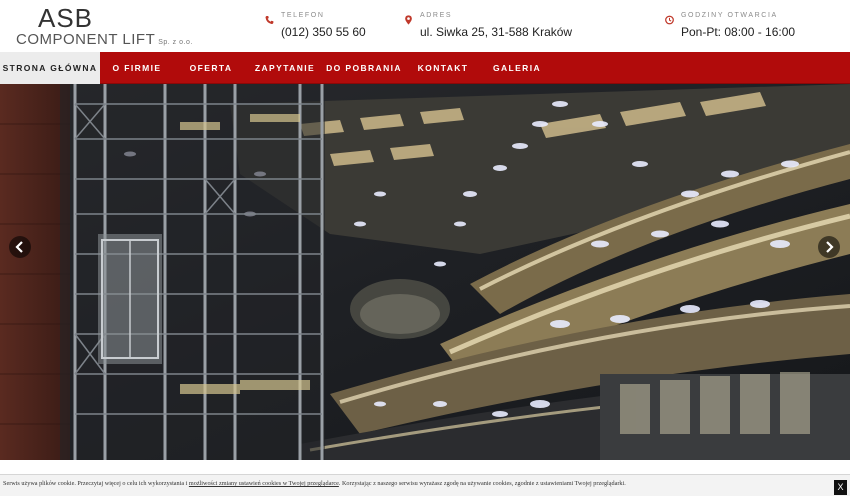 Image resolution: width=850 pixels, height=500 pixels. What do you see at coordinates (175, 42) in the screenshot?
I see `logo-suffix: Sp. z o.o.` at bounding box center [175, 42].